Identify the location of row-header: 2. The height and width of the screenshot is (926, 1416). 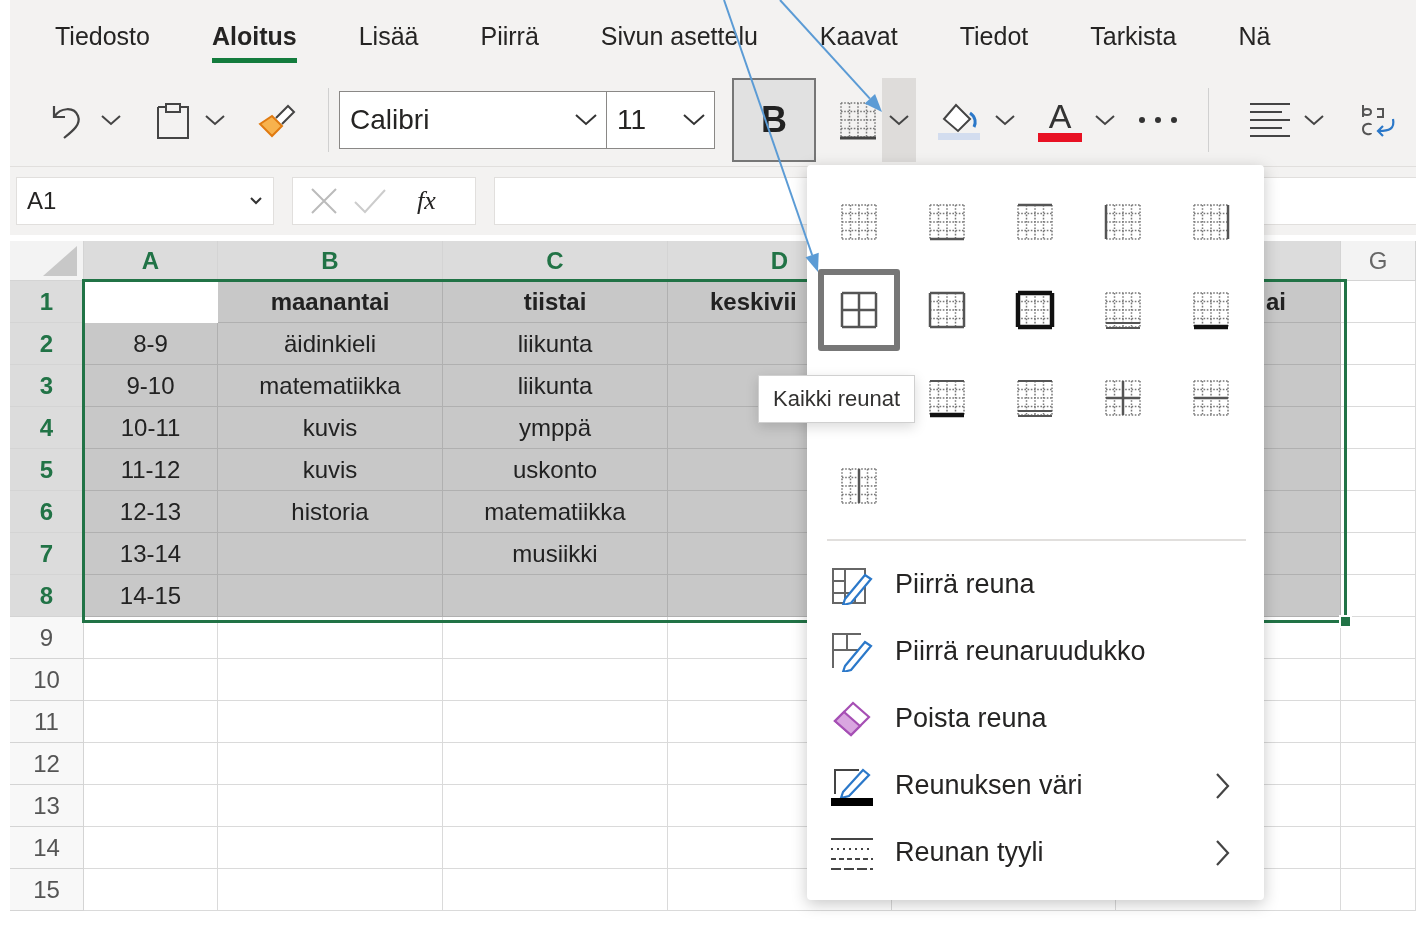
(47, 344).